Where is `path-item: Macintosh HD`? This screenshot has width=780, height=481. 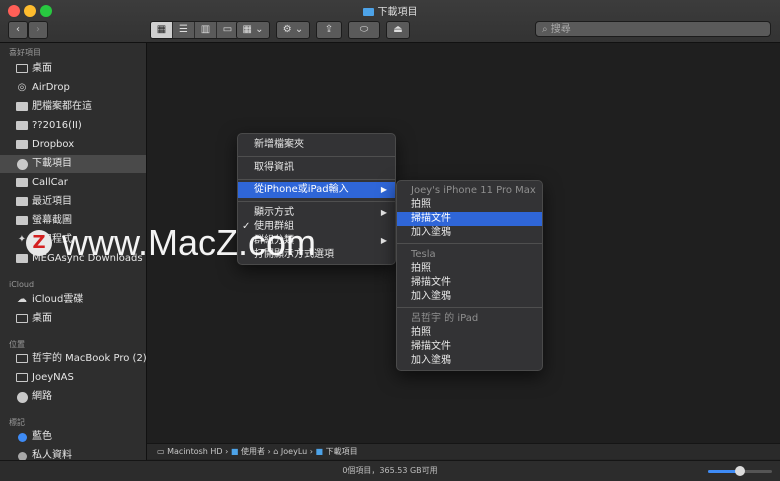
path-item: Macintosh HD is located at coordinates (194, 451).